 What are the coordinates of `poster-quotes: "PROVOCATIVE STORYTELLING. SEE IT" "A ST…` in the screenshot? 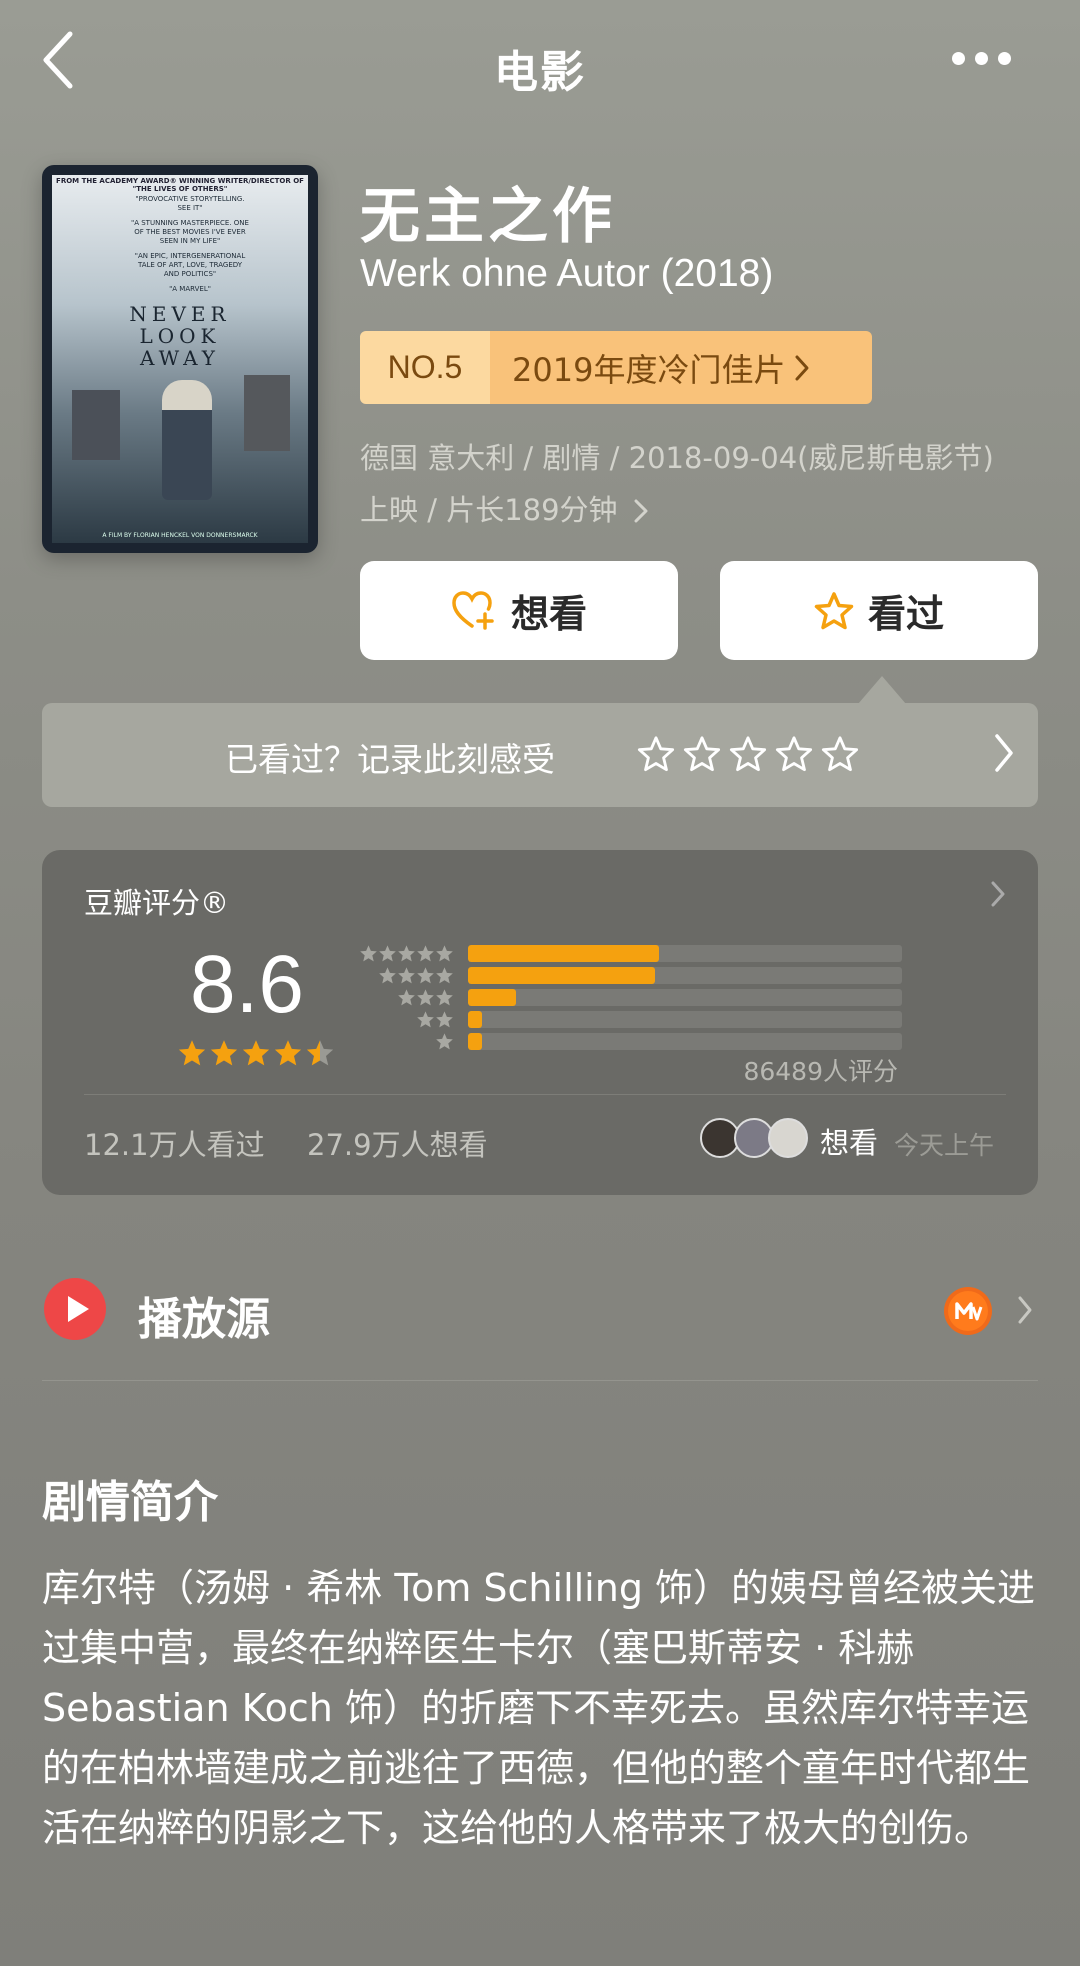 It's located at (190, 247).